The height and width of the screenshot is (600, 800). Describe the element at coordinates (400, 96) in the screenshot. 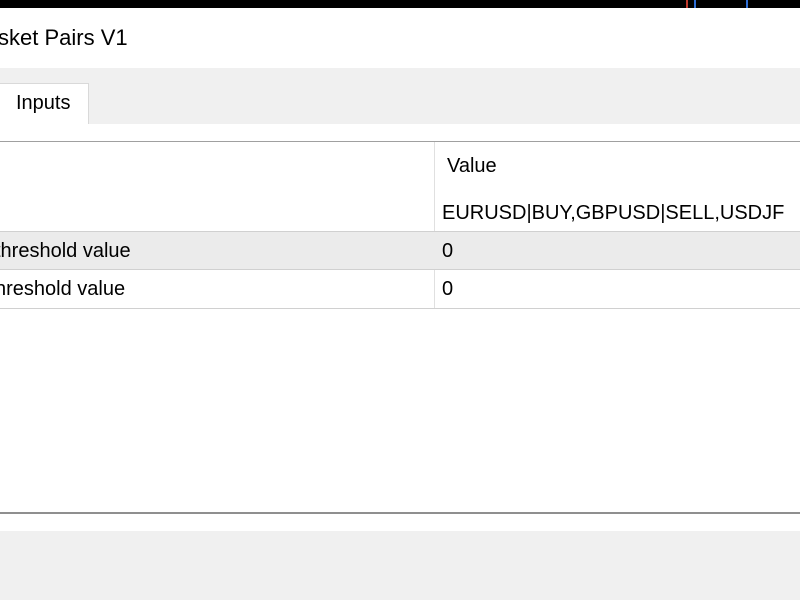

I see `tab-strip: Inputs` at that location.